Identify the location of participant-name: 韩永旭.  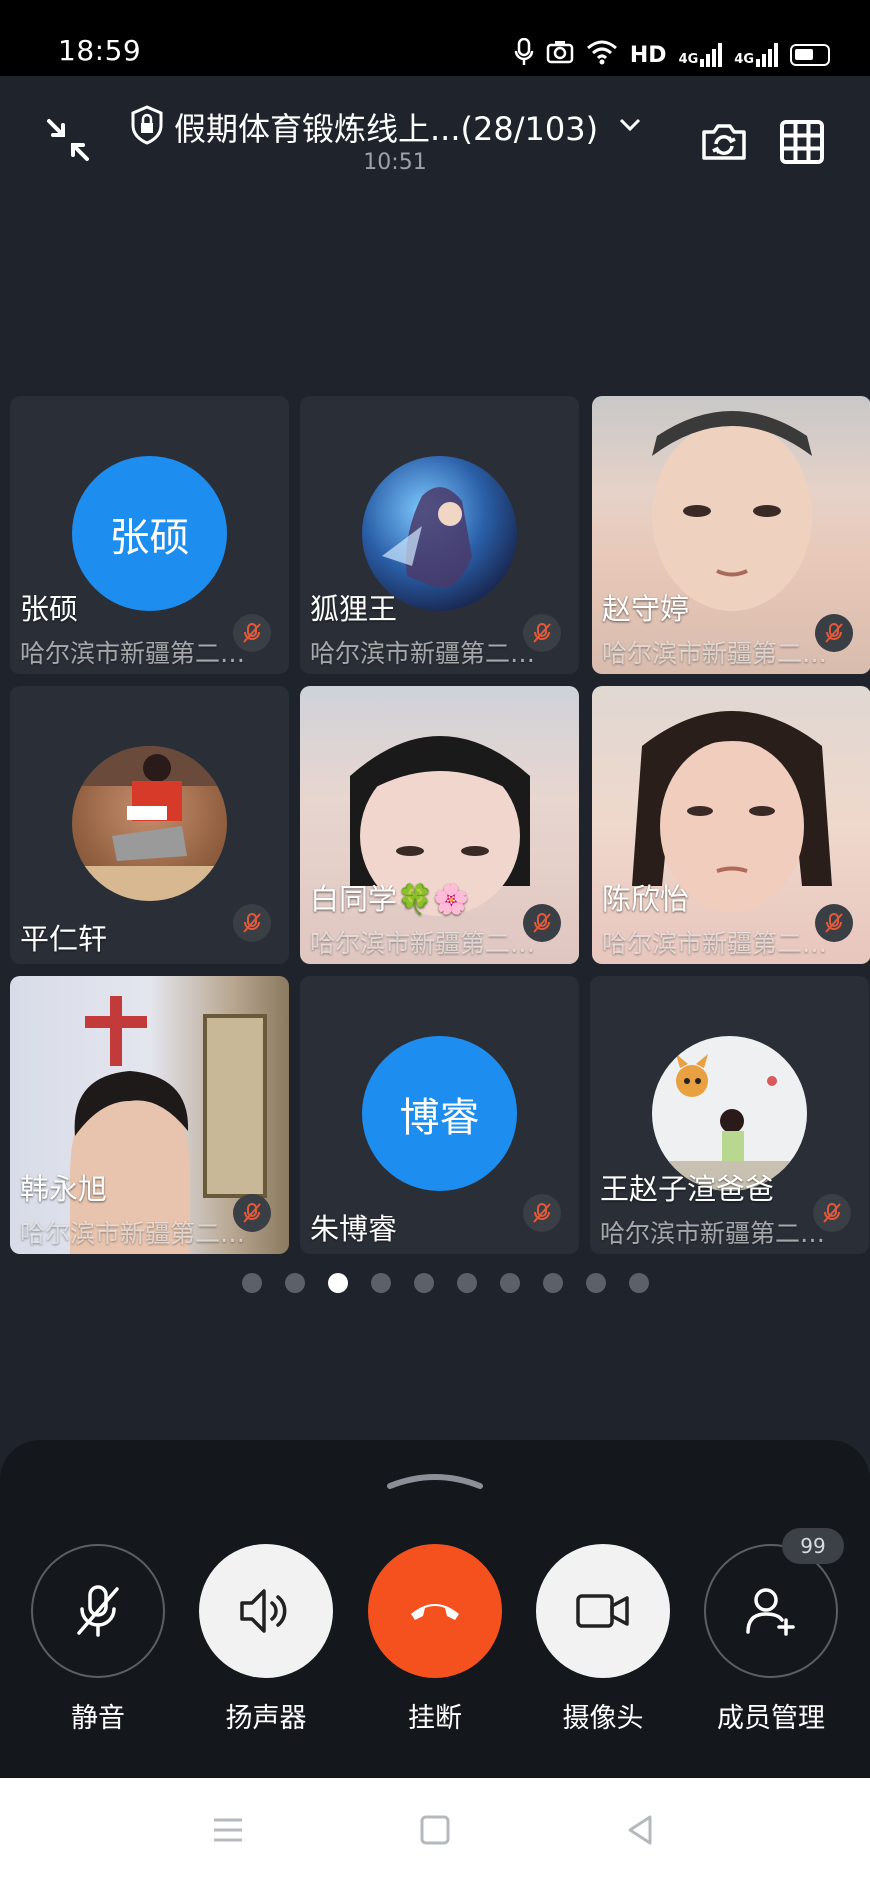
(64, 1189).